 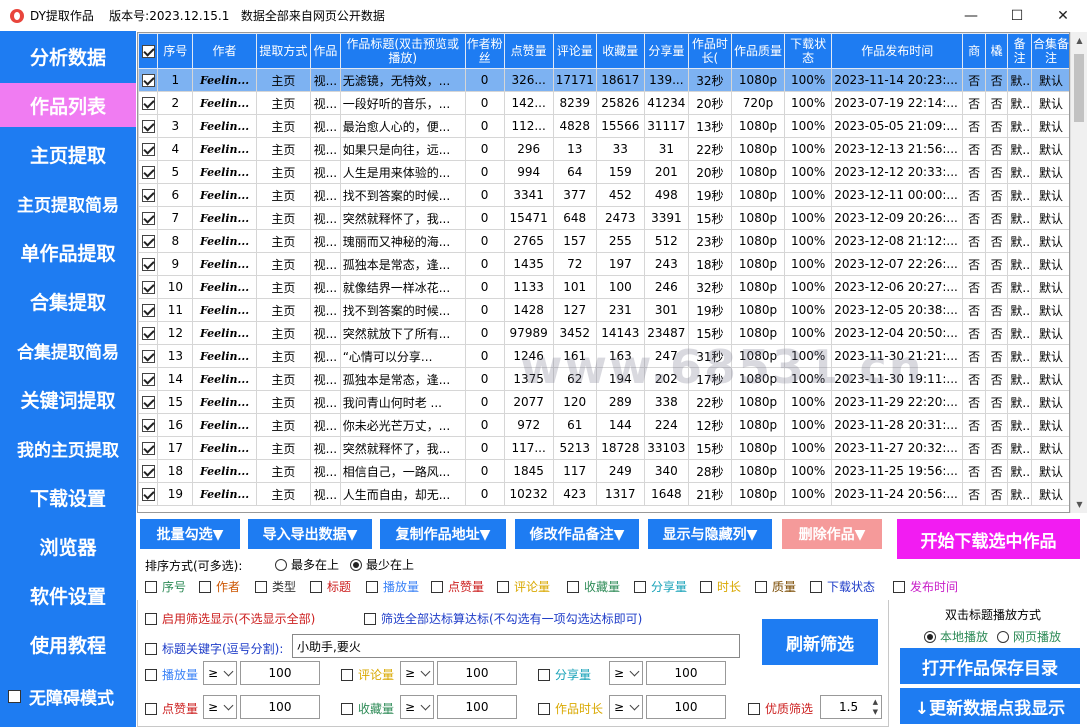 What do you see at coordinates (68, 399) in the screenshot?
I see `sidebar-item-keyword-extract: 关键词提取` at bounding box center [68, 399].